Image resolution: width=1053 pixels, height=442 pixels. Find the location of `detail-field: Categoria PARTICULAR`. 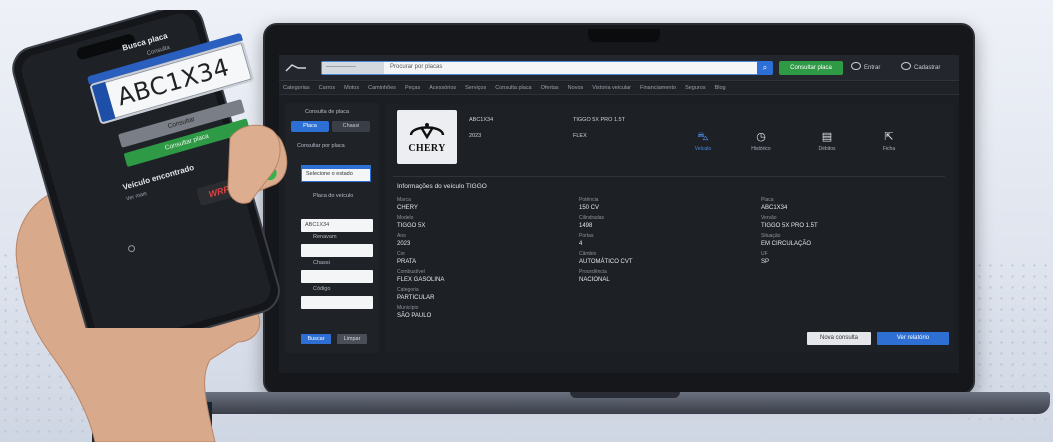

detail-field: Categoria PARTICULAR is located at coordinates (482, 296).